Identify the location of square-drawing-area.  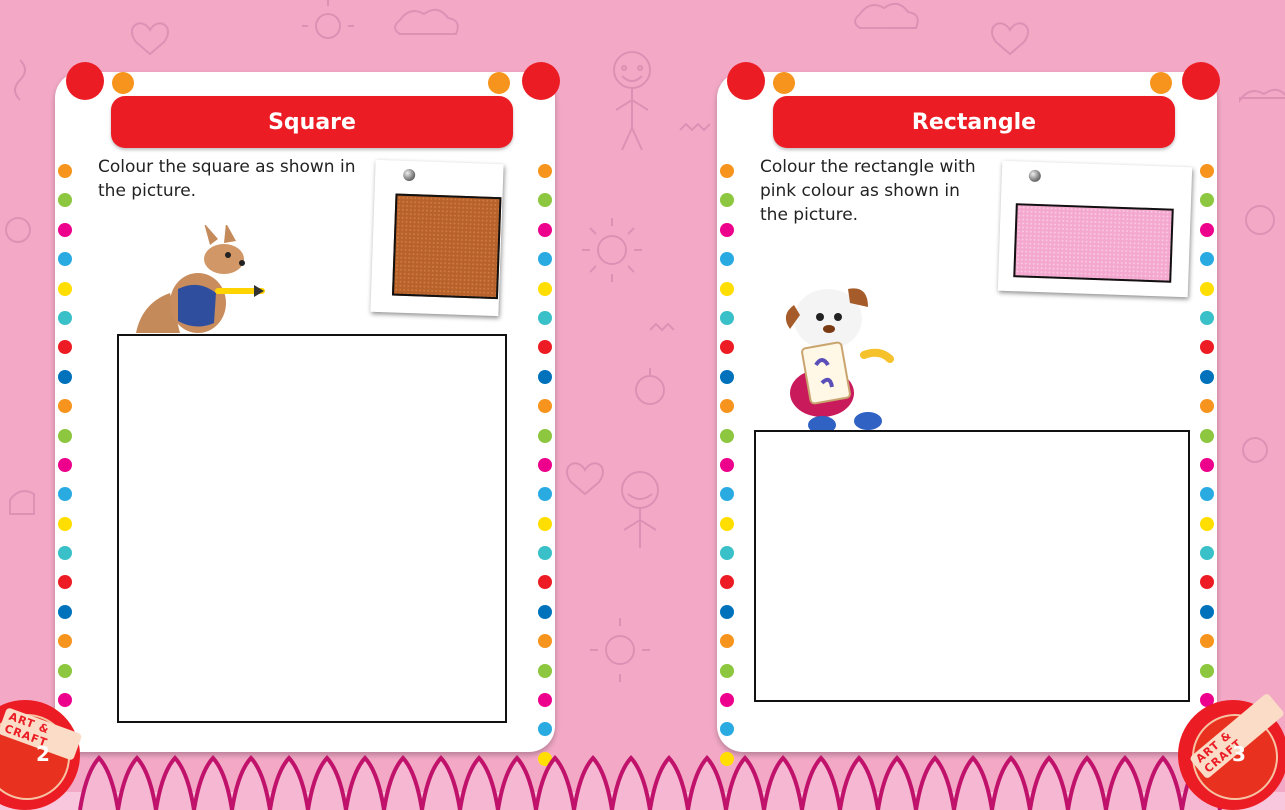
(312, 528).